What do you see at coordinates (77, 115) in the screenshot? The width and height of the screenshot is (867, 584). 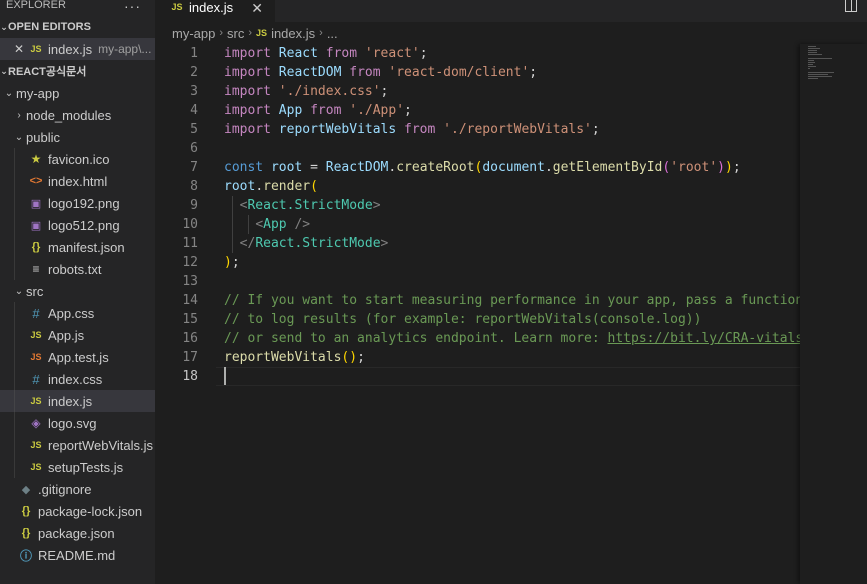 I see `tree-item-node-modules: › node_modules` at bounding box center [77, 115].